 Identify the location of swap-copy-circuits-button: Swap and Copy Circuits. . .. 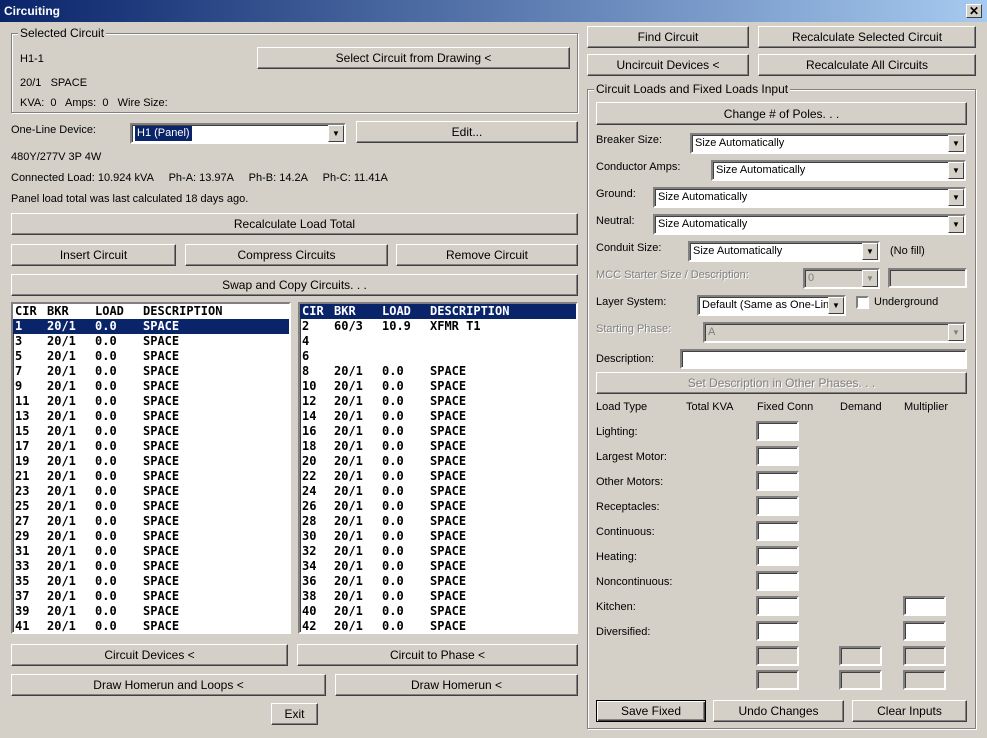
(294, 285).